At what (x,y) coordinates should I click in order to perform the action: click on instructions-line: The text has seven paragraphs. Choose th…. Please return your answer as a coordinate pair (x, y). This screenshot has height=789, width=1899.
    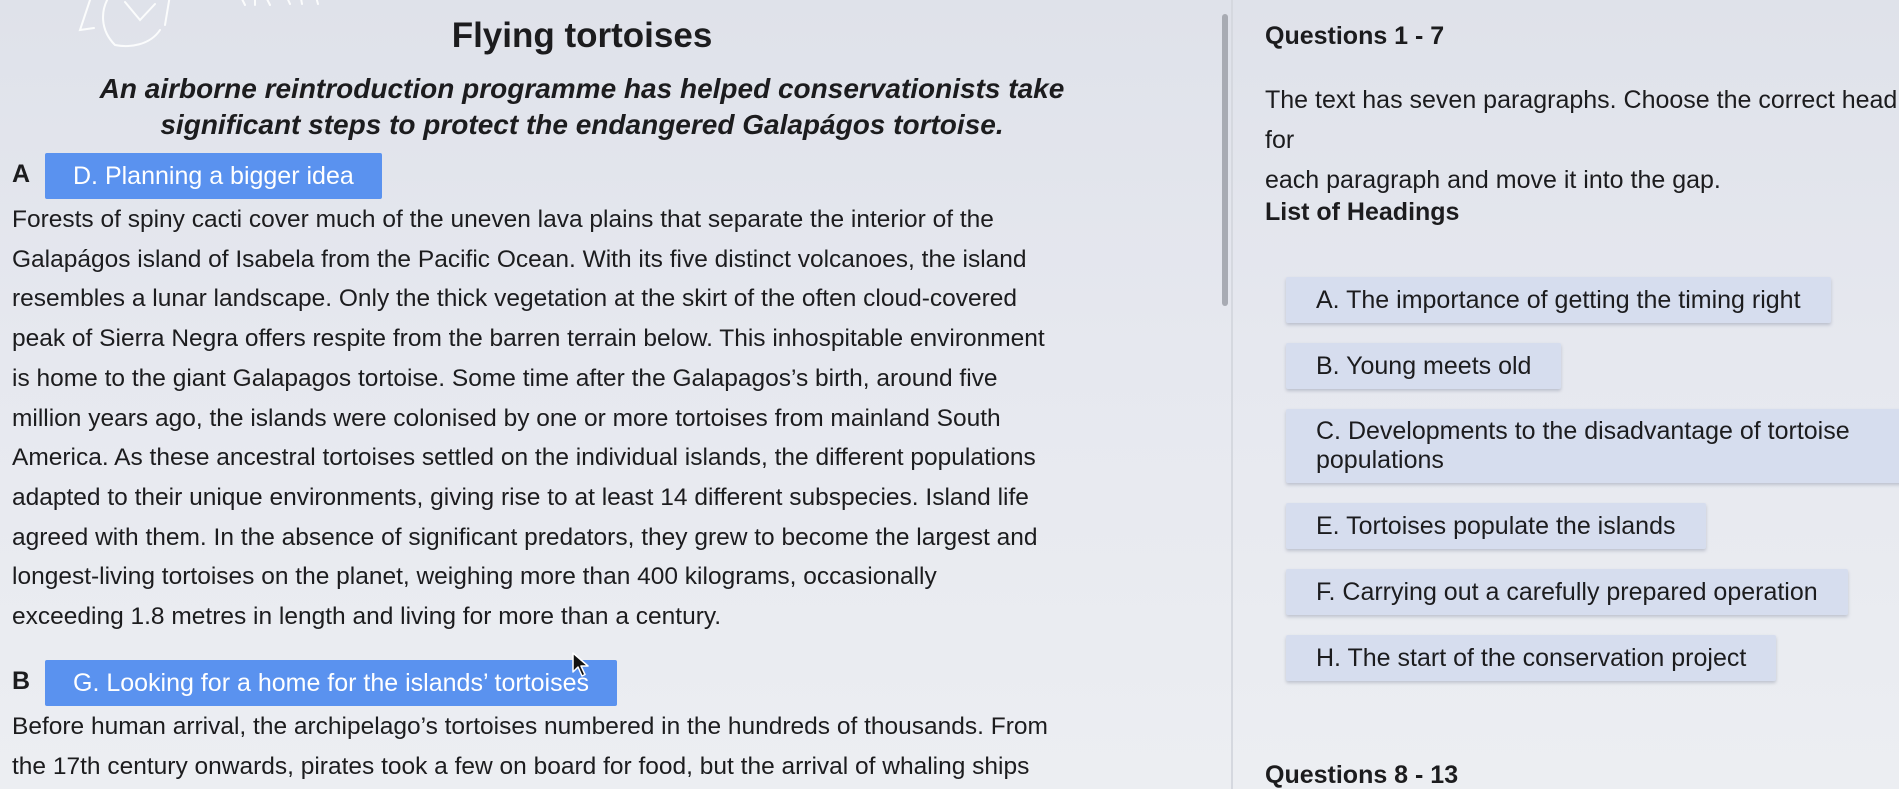
    Looking at the image, I should click on (1582, 120).